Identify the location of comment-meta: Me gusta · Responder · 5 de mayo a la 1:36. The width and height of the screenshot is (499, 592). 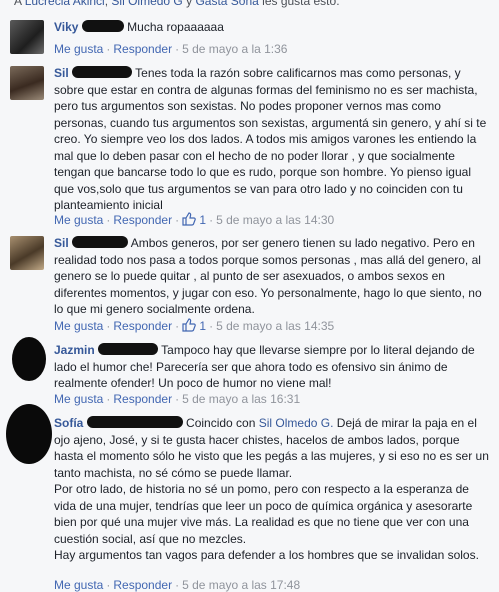
(170, 49).